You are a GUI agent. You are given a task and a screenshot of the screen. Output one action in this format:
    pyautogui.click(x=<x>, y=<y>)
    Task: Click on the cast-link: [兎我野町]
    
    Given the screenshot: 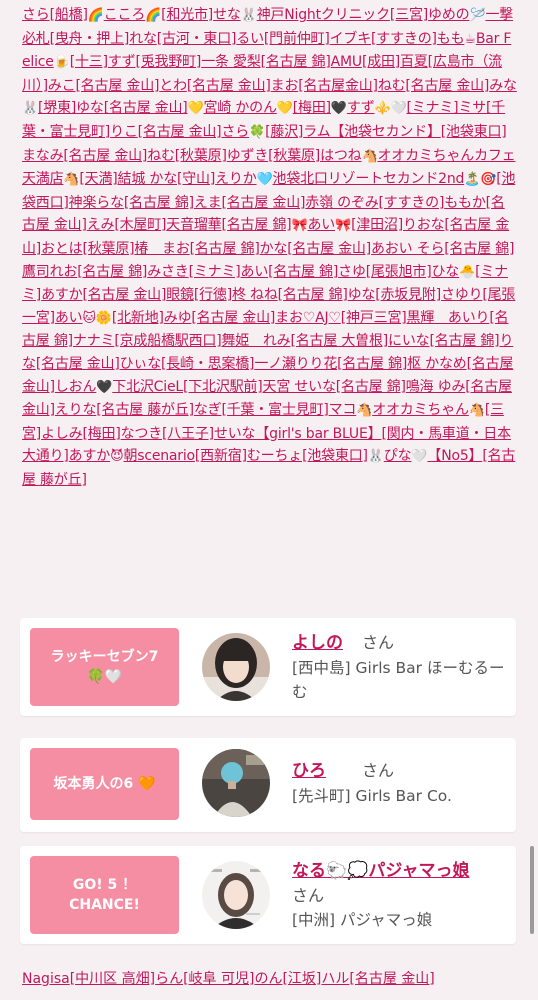 What is the action you would take?
    pyautogui.click(x=168, y=62)
    